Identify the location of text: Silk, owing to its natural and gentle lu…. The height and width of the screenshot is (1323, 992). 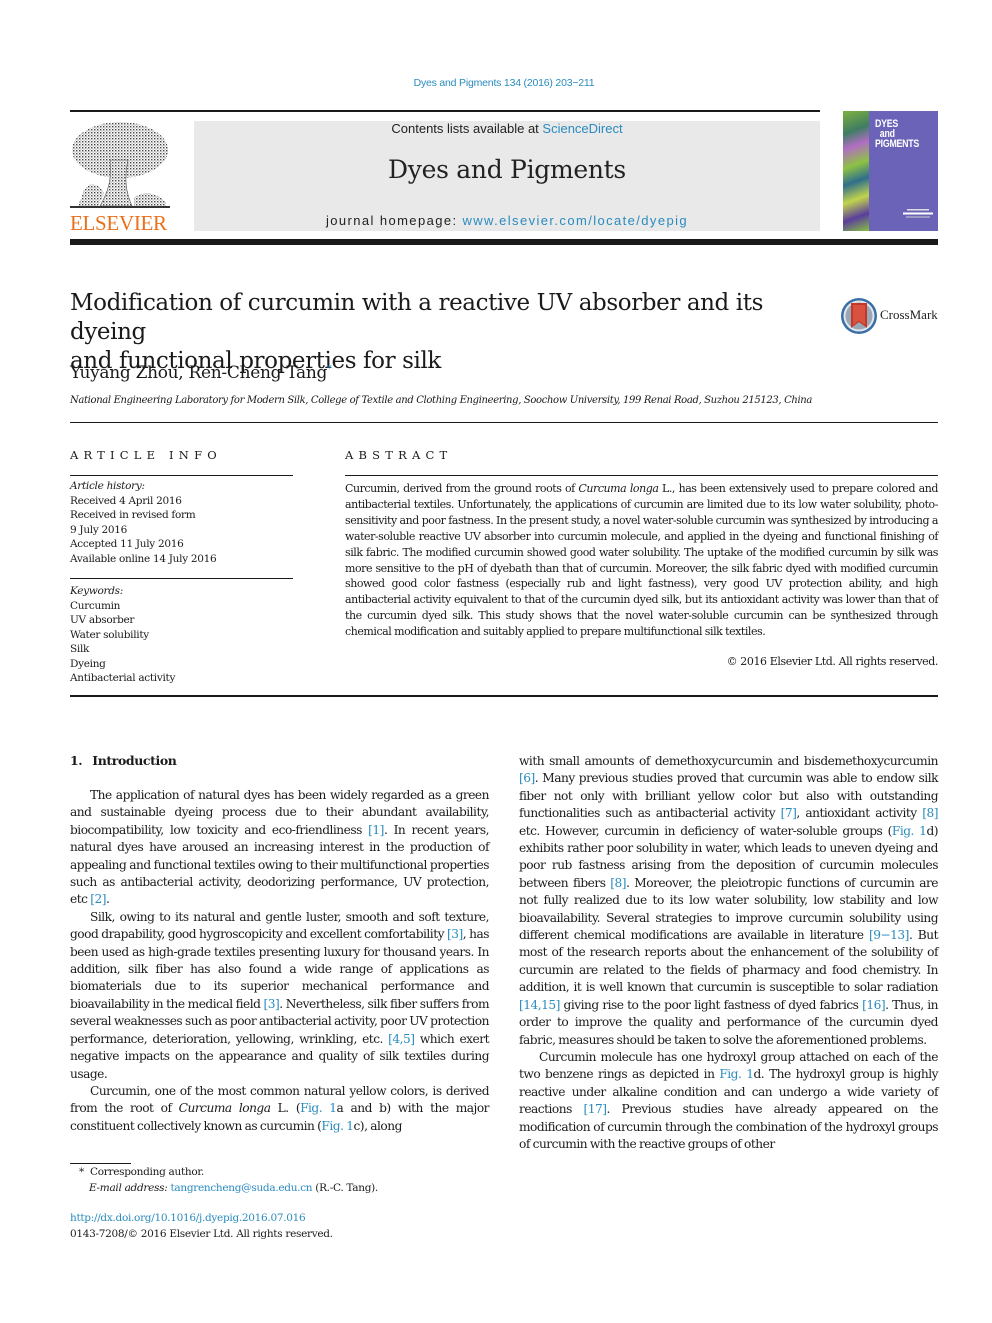
(280, 925).